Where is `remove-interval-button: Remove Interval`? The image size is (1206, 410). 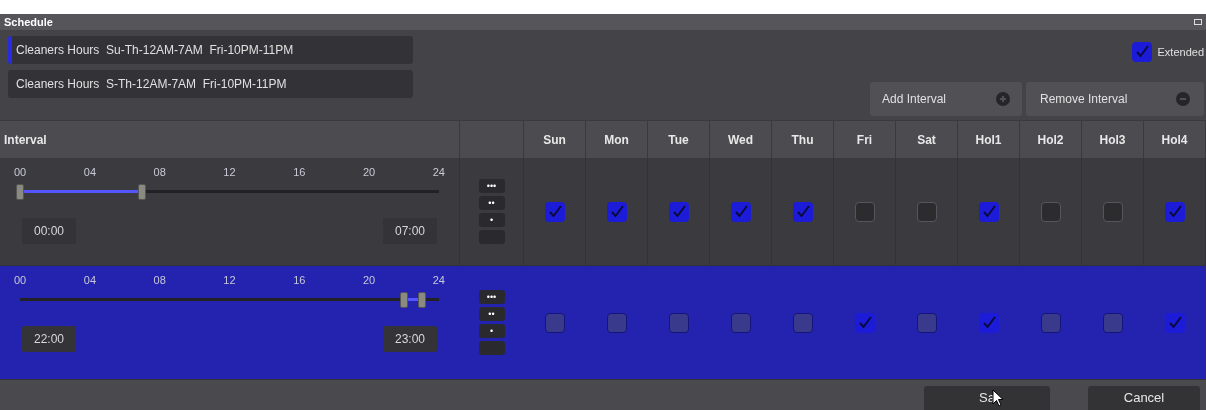 remove-interval-button: Remove Interval is located at coordinates (1115, 99).